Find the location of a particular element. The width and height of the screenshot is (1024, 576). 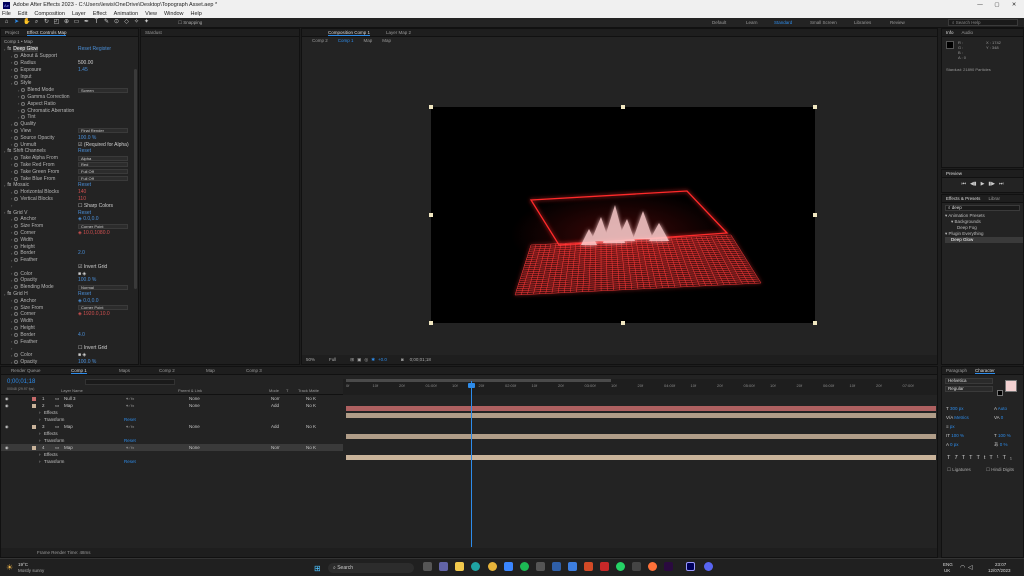

layer-name: Map is located at coordinates (68, 426).